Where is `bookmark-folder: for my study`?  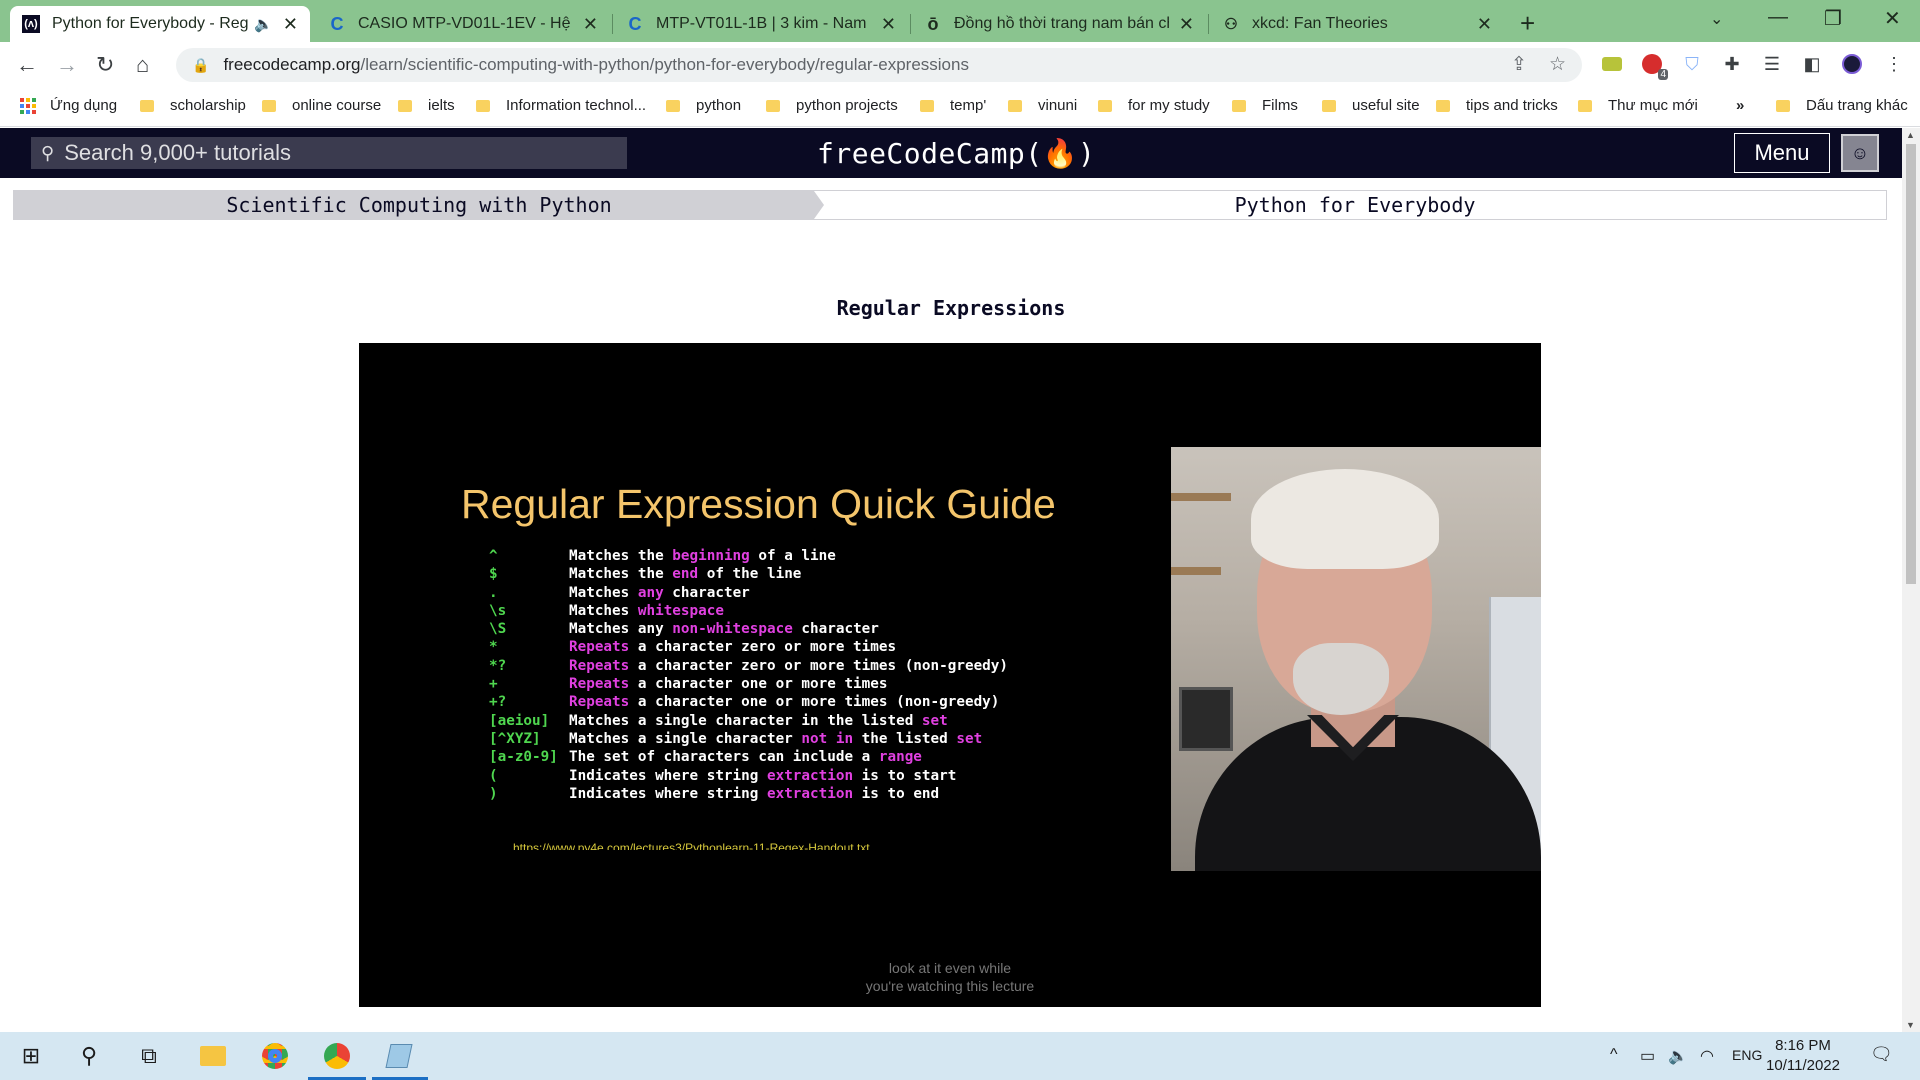
bookmark-folder: for my study is located at coordinates (1154, 105).